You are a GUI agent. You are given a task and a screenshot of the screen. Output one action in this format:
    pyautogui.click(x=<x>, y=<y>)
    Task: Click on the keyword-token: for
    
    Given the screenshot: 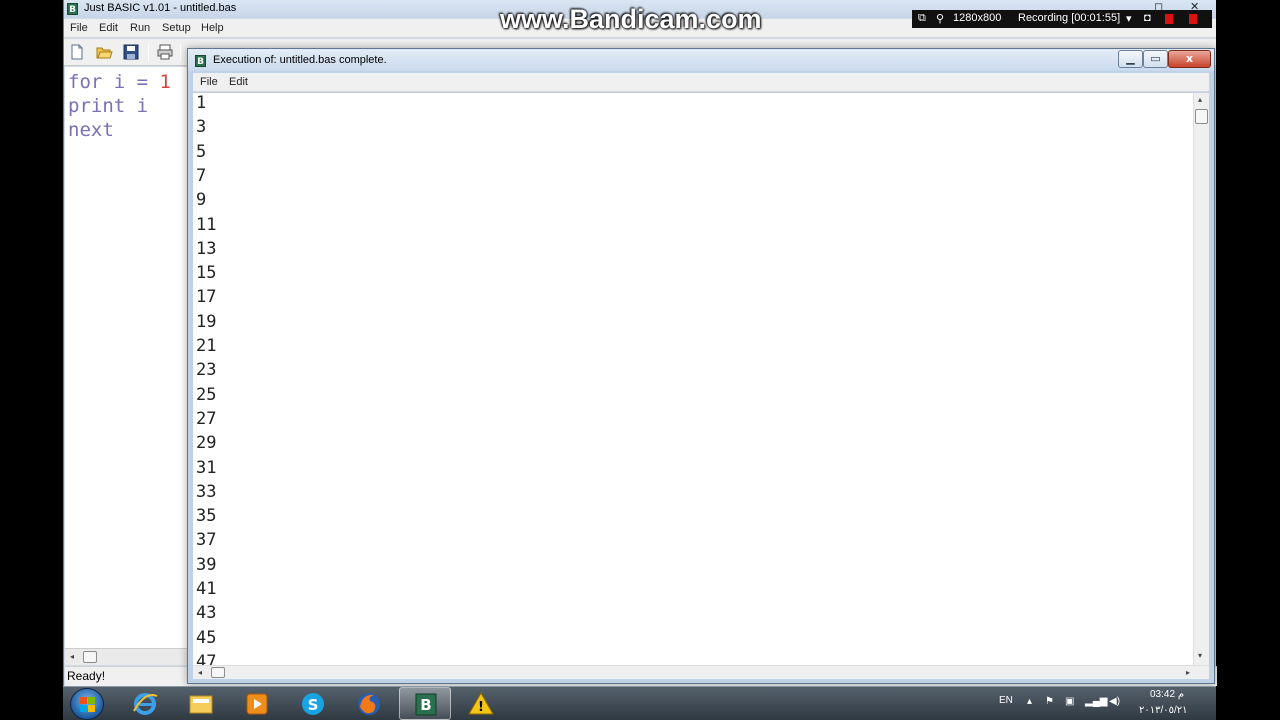 What is the action you would take?
    pyautogui.click(x=85, y=82)
    